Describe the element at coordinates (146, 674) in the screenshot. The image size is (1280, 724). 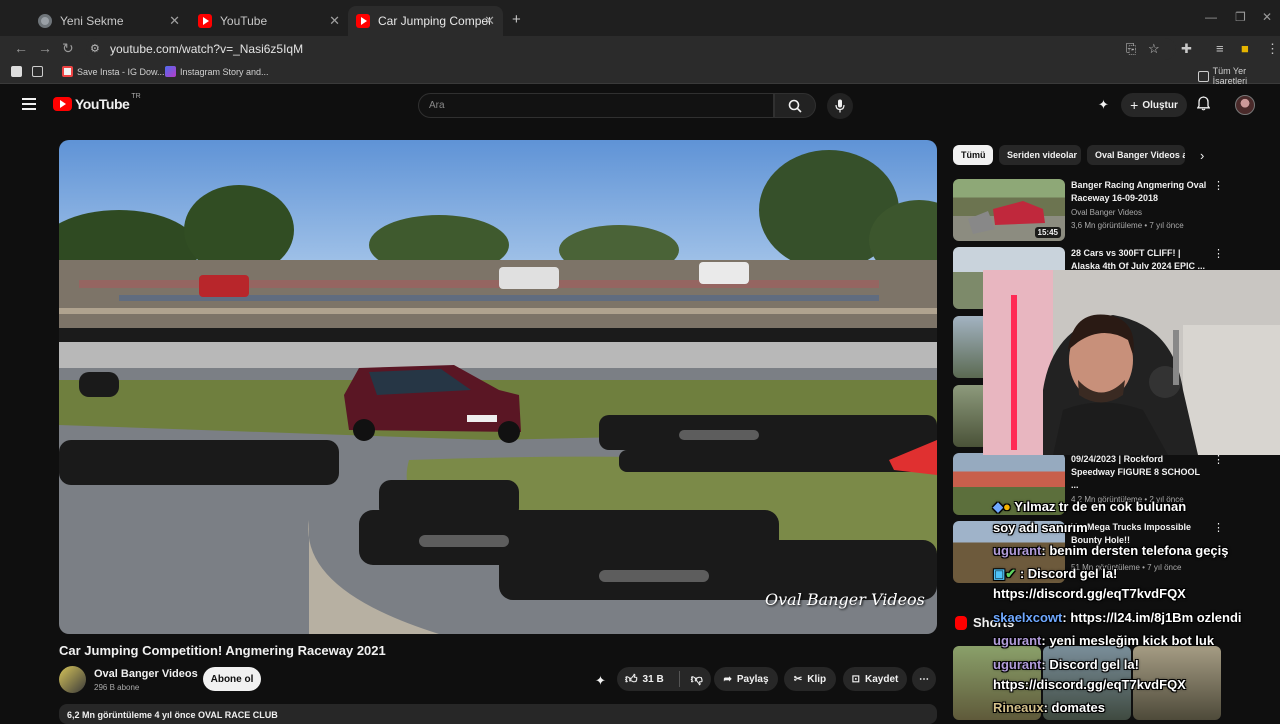
I see `channel-name: Oval Banger Videos` at that location.